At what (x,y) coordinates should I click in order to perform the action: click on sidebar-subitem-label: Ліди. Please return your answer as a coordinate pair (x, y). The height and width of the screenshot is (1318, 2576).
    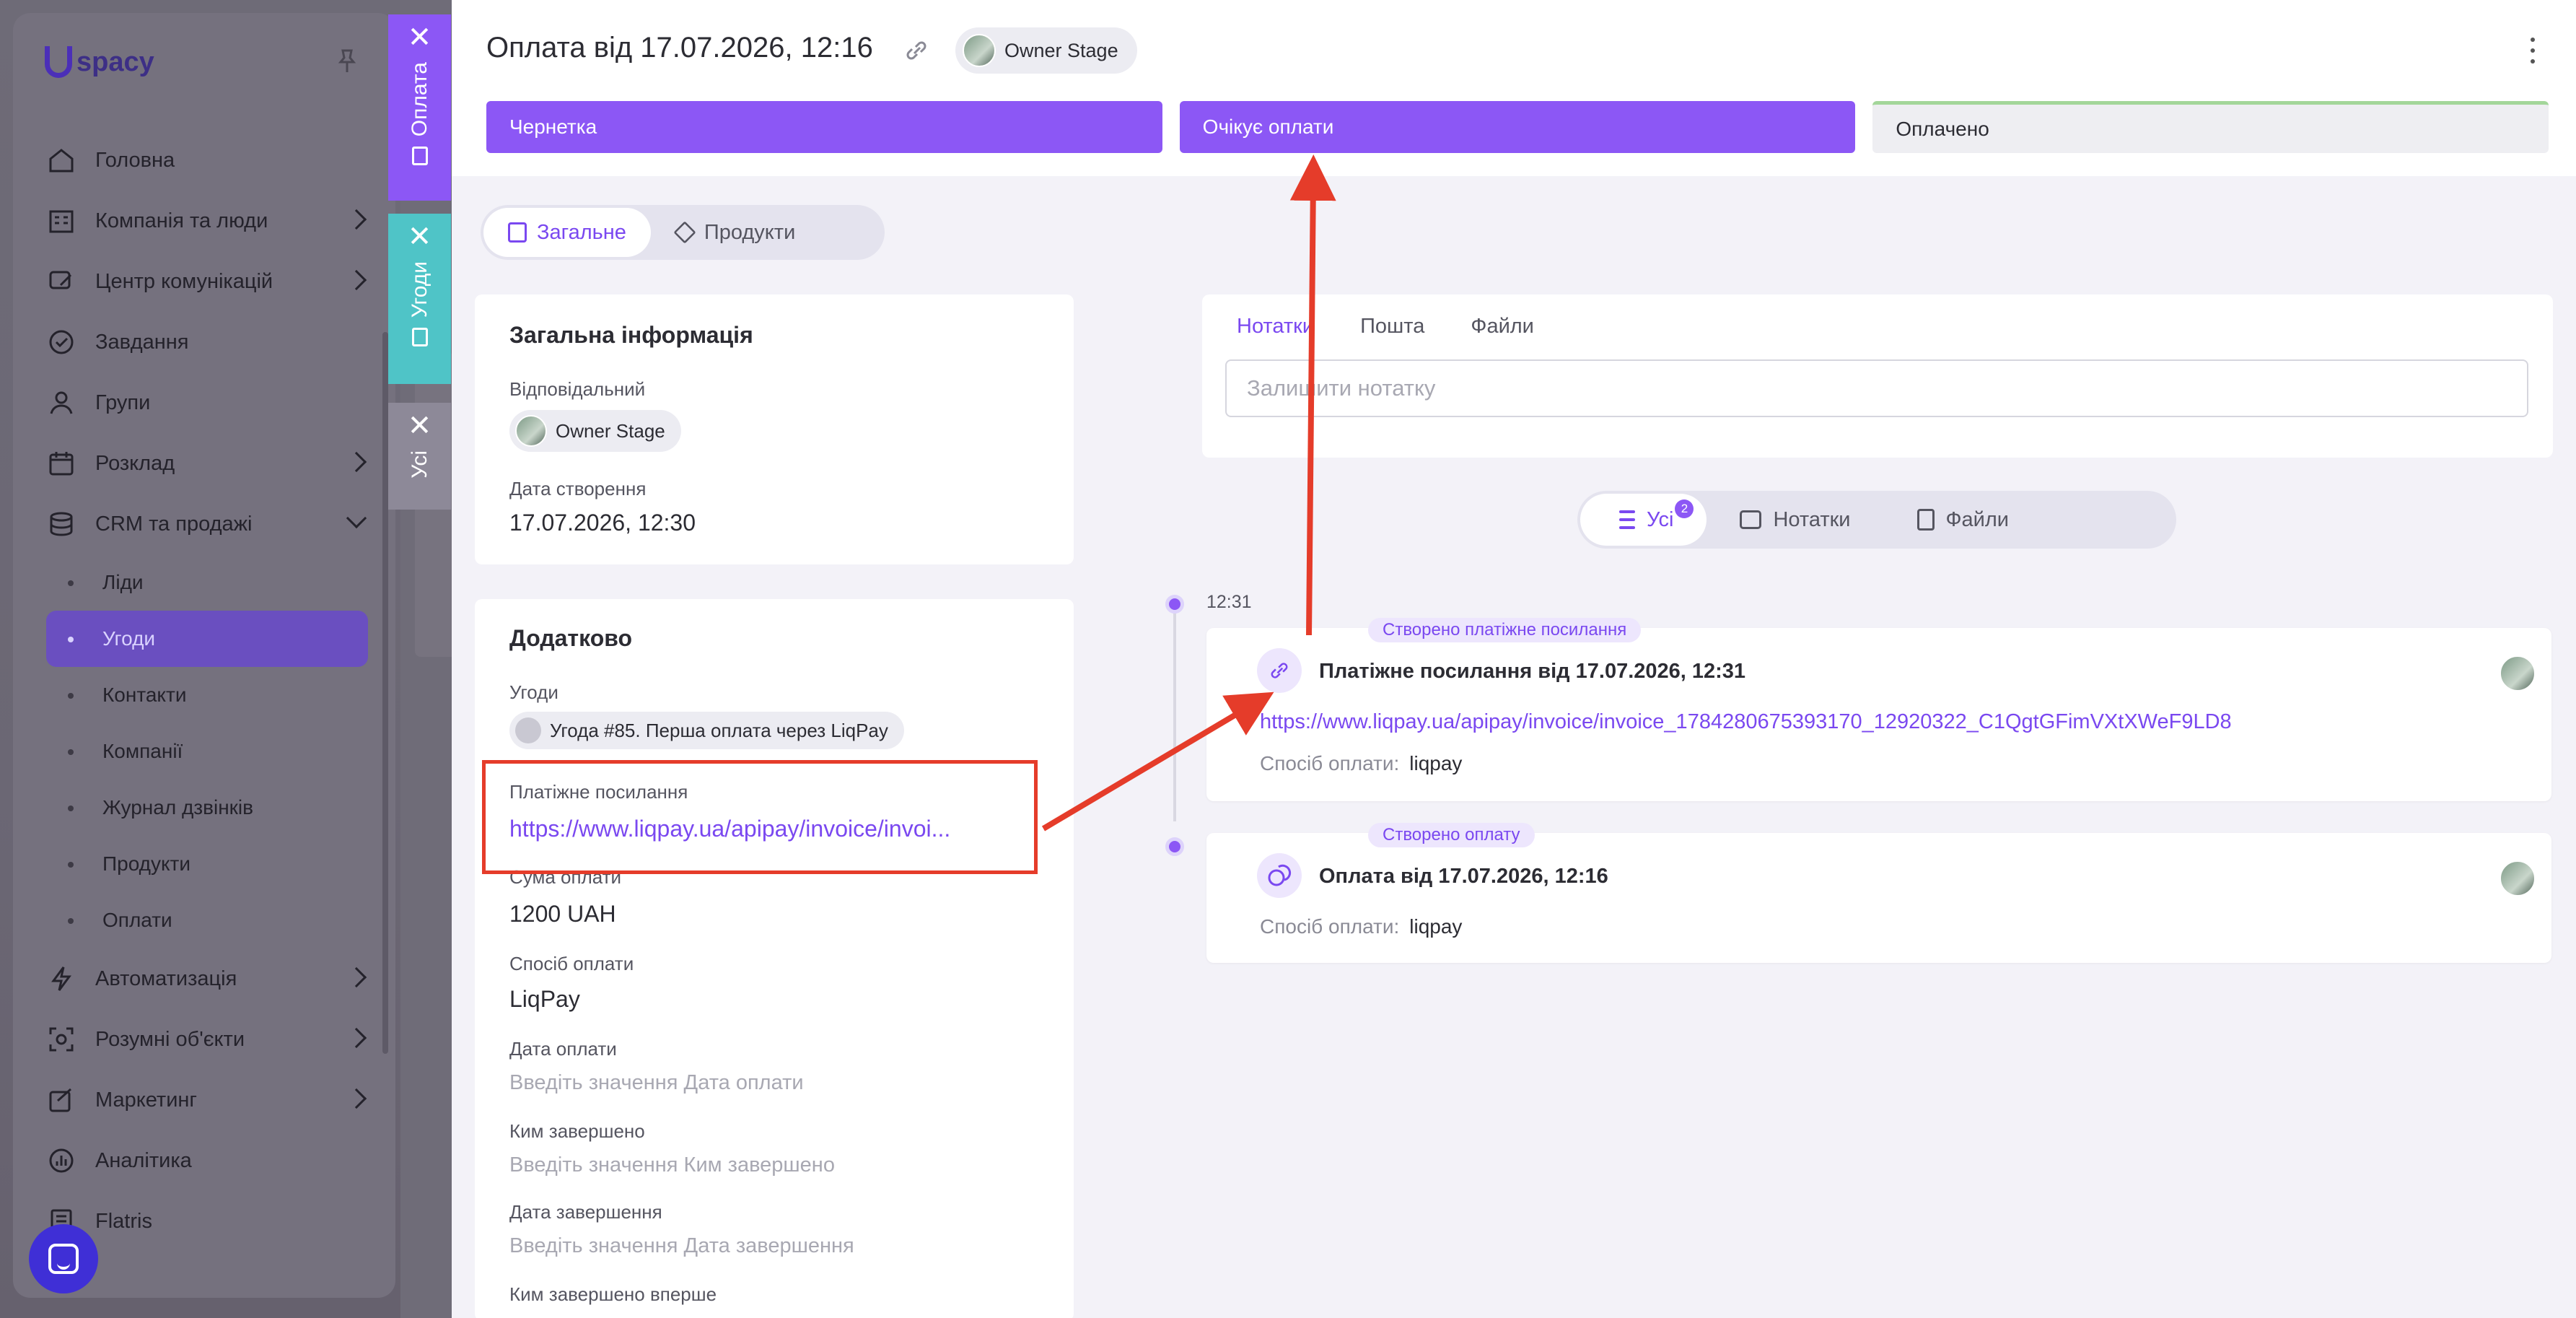
    Looking at the image, I should click on (123, 582).